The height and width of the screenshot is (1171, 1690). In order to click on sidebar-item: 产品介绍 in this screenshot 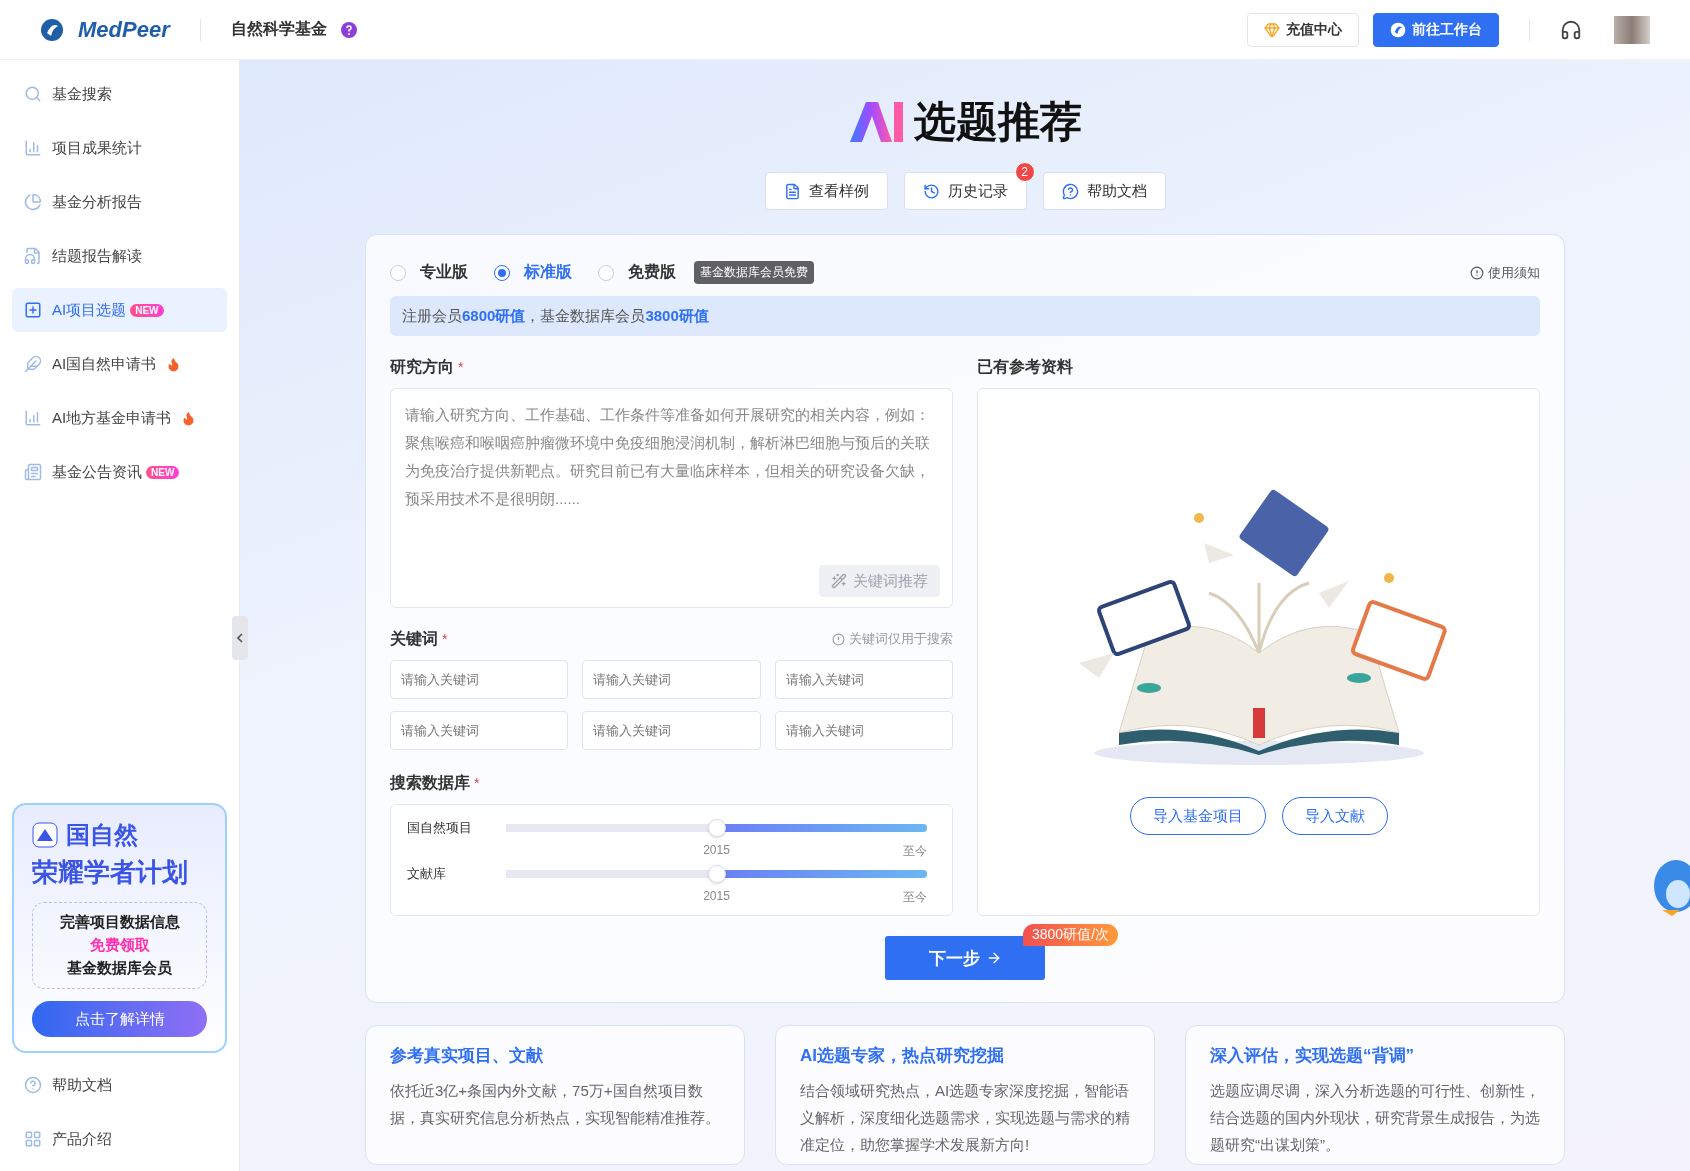, I will do `click(119, 1139)`.